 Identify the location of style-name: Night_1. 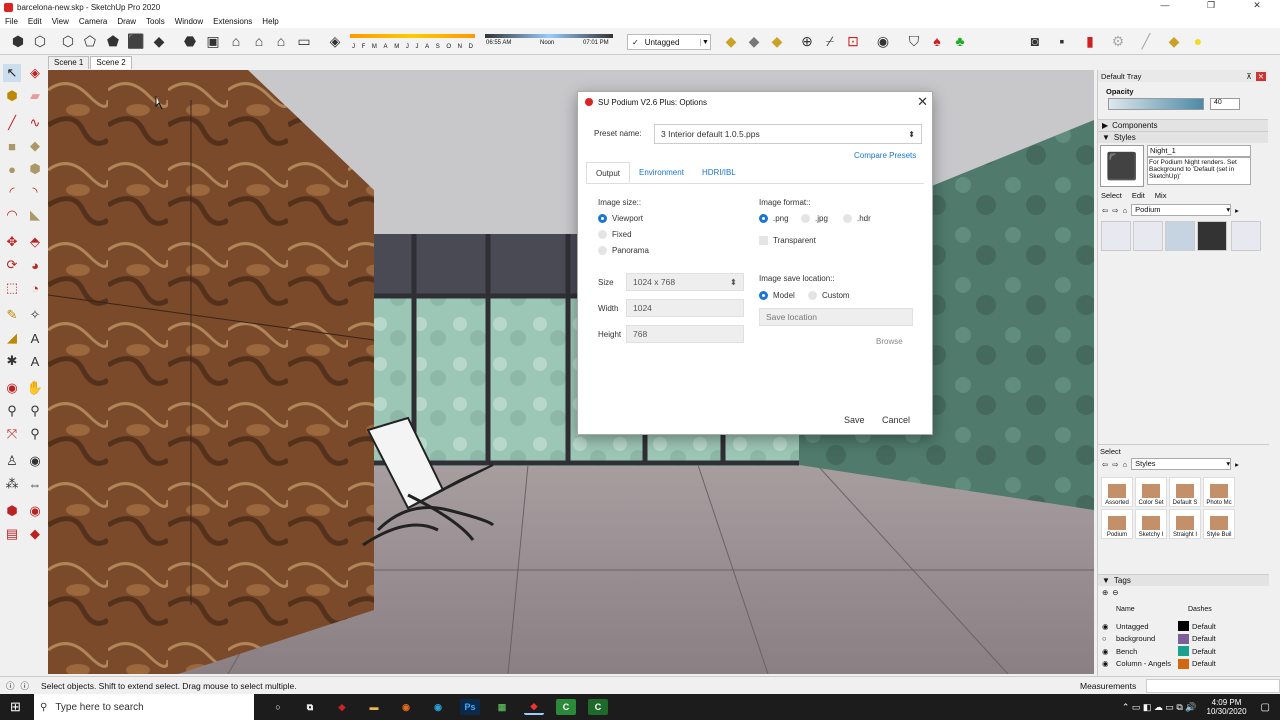
(1199, 151).